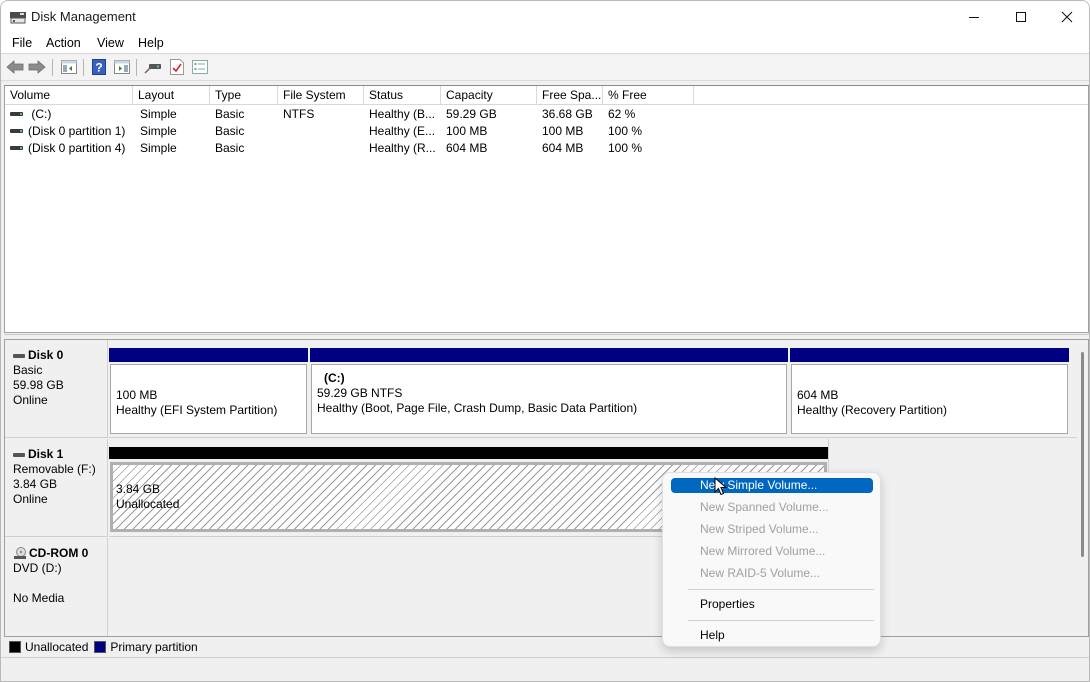  What do you see at coordinates (929, 355) in the screenshot?
I see `primary-partition-bar` at bounding box center [929, 355].